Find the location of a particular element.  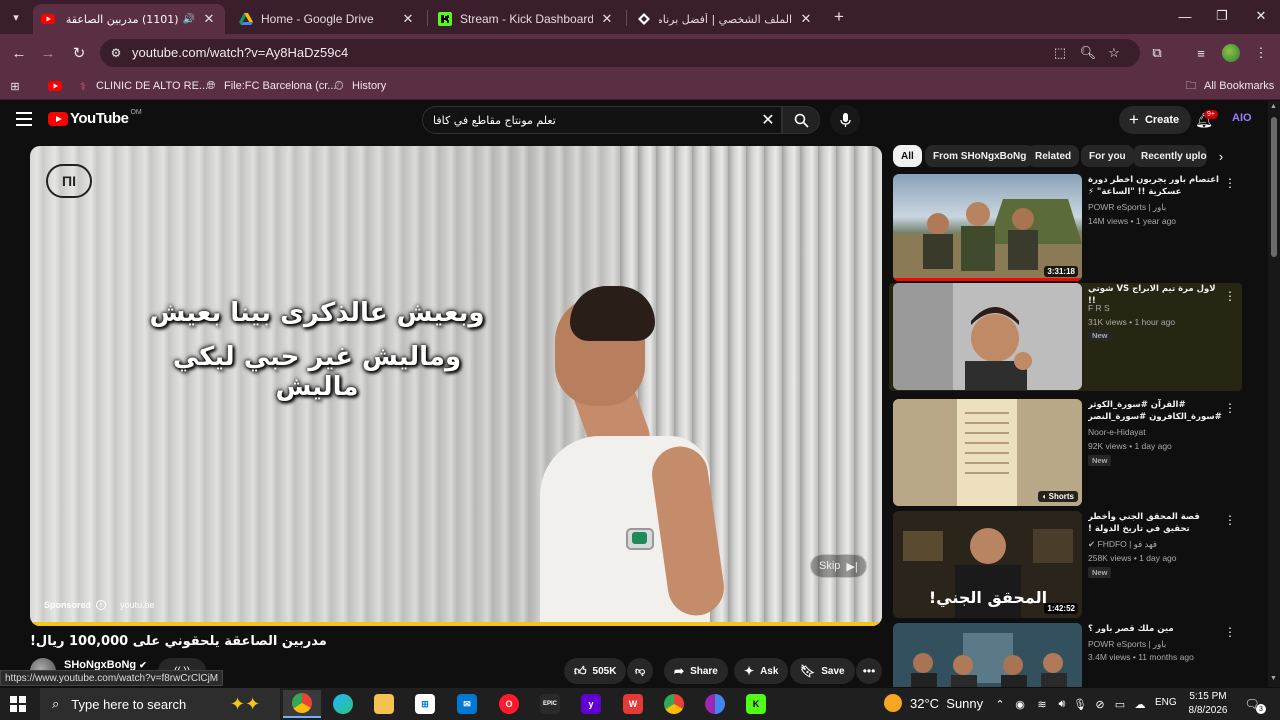

voice-search-button is located at coordinates (845, 120).